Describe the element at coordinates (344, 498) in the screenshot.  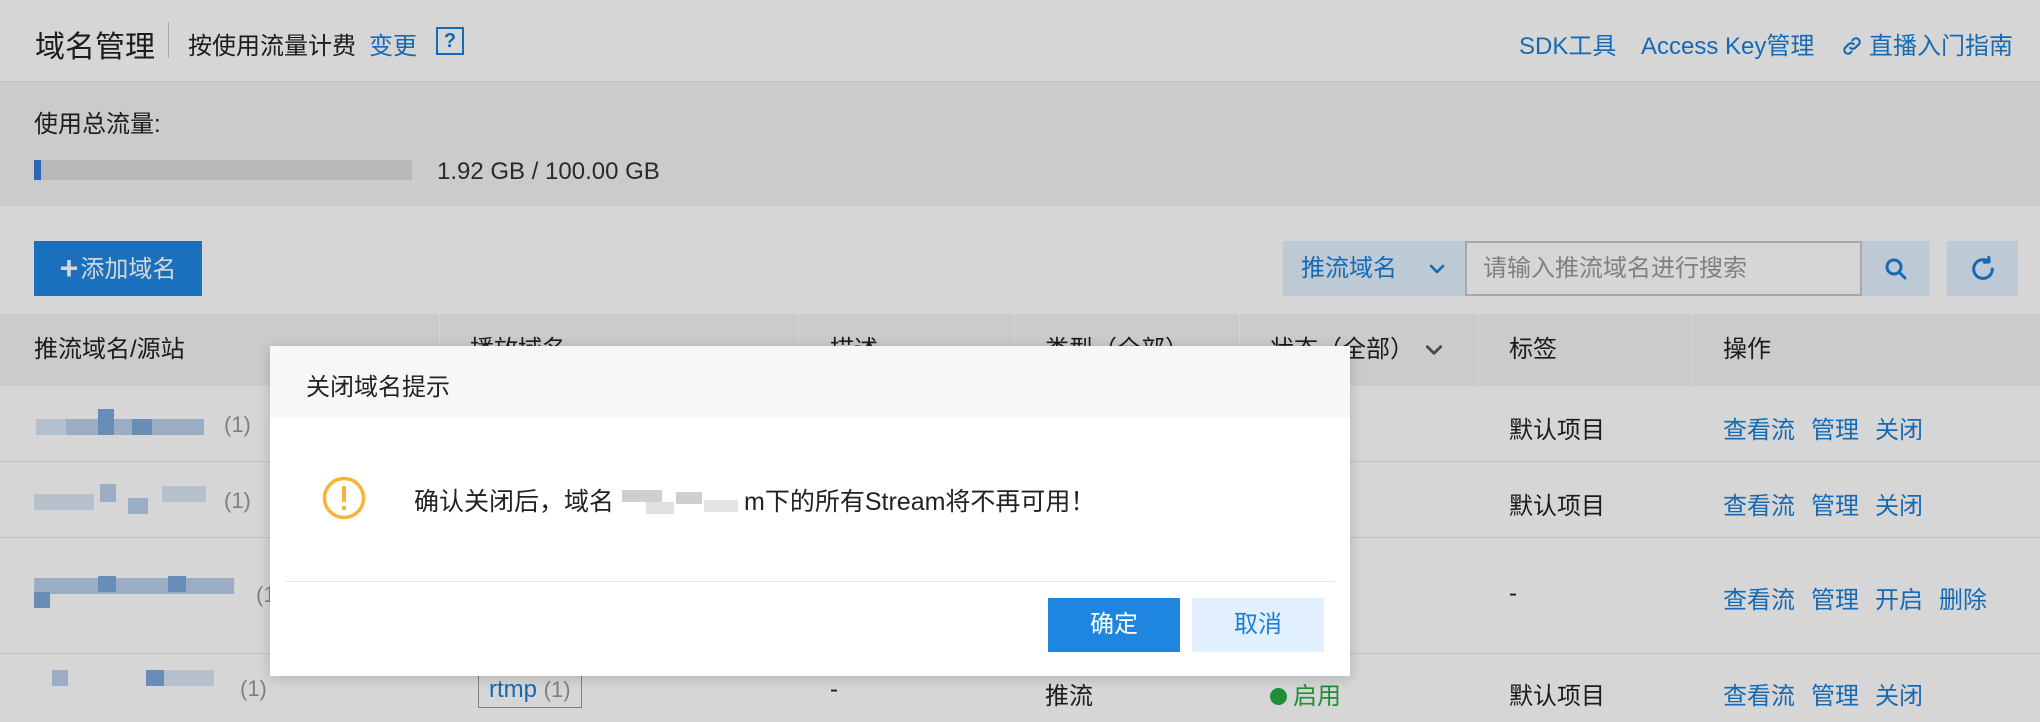
I see `warning-icon` at that location.